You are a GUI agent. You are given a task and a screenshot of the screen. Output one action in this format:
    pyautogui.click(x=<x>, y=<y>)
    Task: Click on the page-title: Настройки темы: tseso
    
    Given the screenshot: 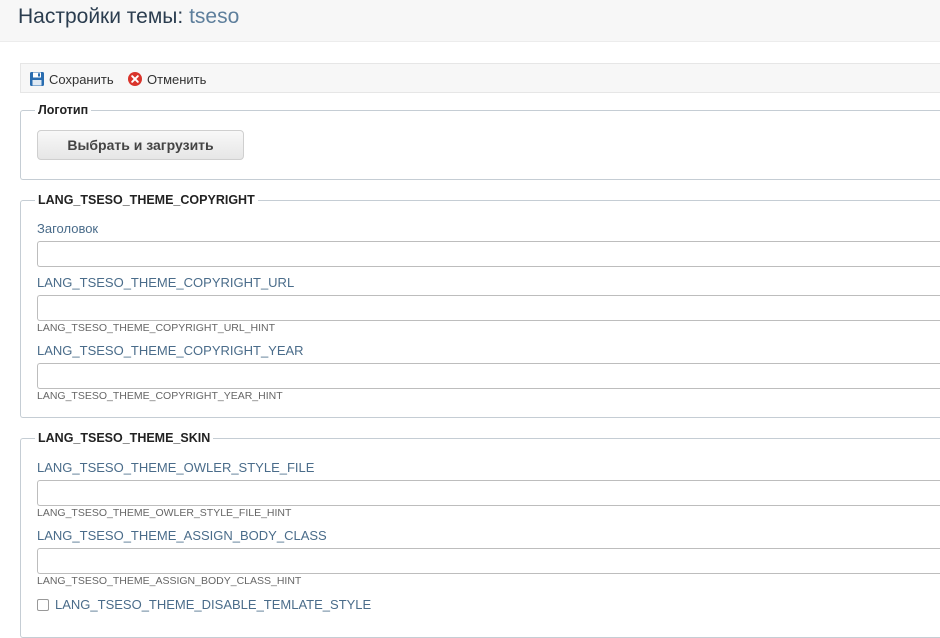 What is the action you would take?
    pyautogui.click(x=128, y=17)
    